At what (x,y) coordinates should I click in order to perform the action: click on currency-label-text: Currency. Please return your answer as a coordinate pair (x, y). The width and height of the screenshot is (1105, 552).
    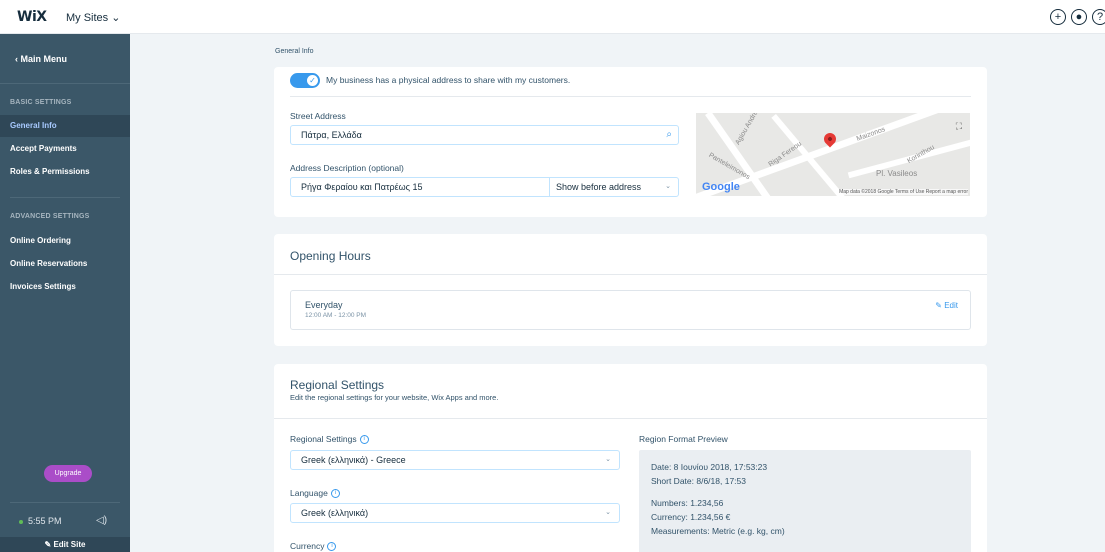
    Looking at the image, I should click on (307, 546).